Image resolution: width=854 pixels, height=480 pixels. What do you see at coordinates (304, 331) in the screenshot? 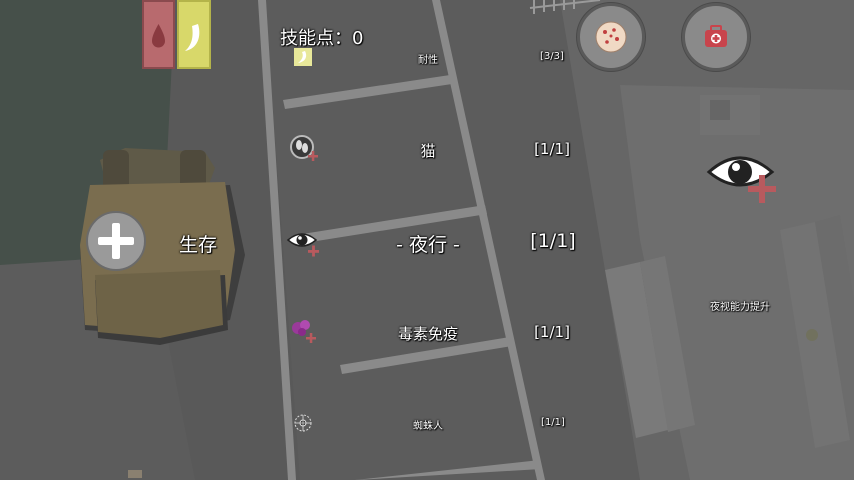
I see `poison-icon` at bounding box center [304, 331].